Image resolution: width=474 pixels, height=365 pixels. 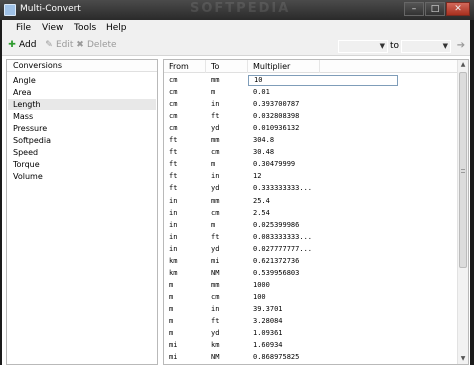 I want to click on multiplier-cell: 0.010936132, so click(x=284, y=128).